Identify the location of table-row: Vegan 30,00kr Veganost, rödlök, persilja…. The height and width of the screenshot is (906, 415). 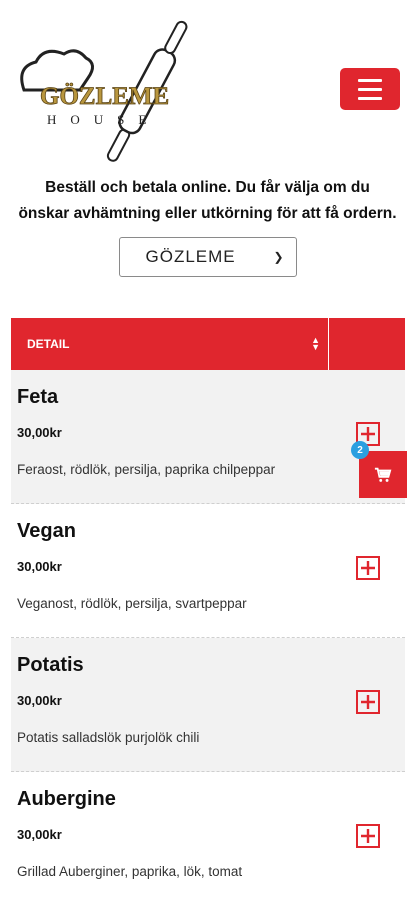
(208, 571).